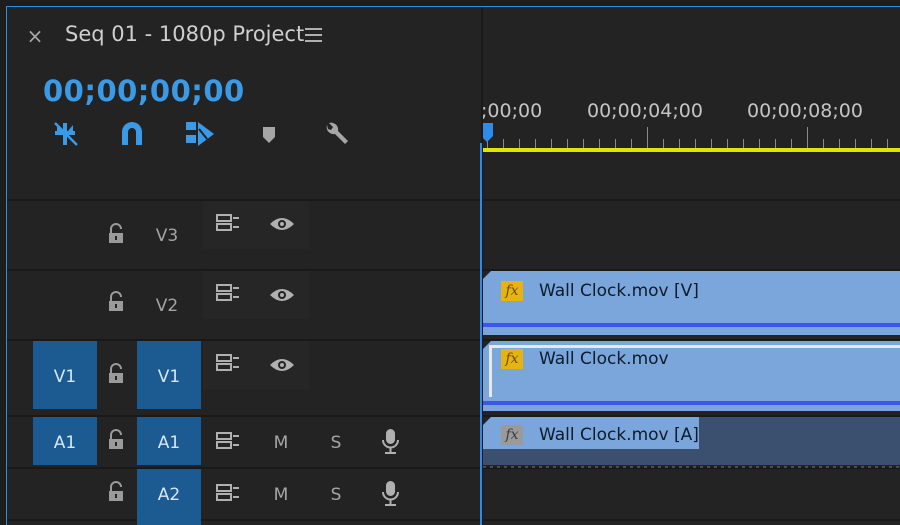  I want to click on source-patch-a1: A1, so click(65, 441).